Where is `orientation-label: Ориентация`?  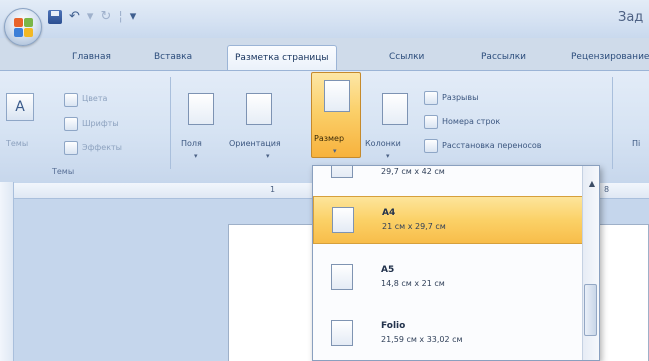 orientation-label: Ориентация is located at coordinates (255, 143).